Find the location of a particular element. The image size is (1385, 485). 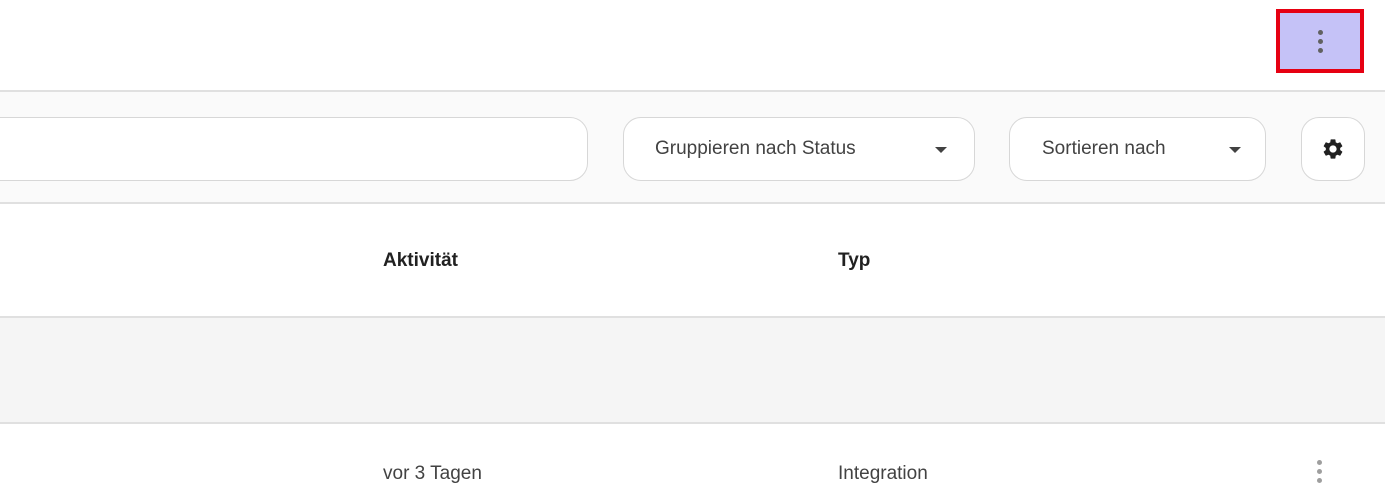

sort-by-dropdown: Sortieren nach is located at coordinates (1137, 149).